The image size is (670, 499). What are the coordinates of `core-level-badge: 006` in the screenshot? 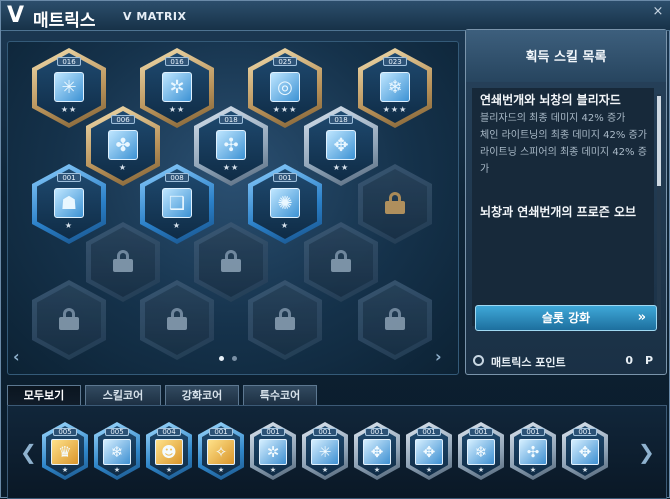 It's located at (123, 119).